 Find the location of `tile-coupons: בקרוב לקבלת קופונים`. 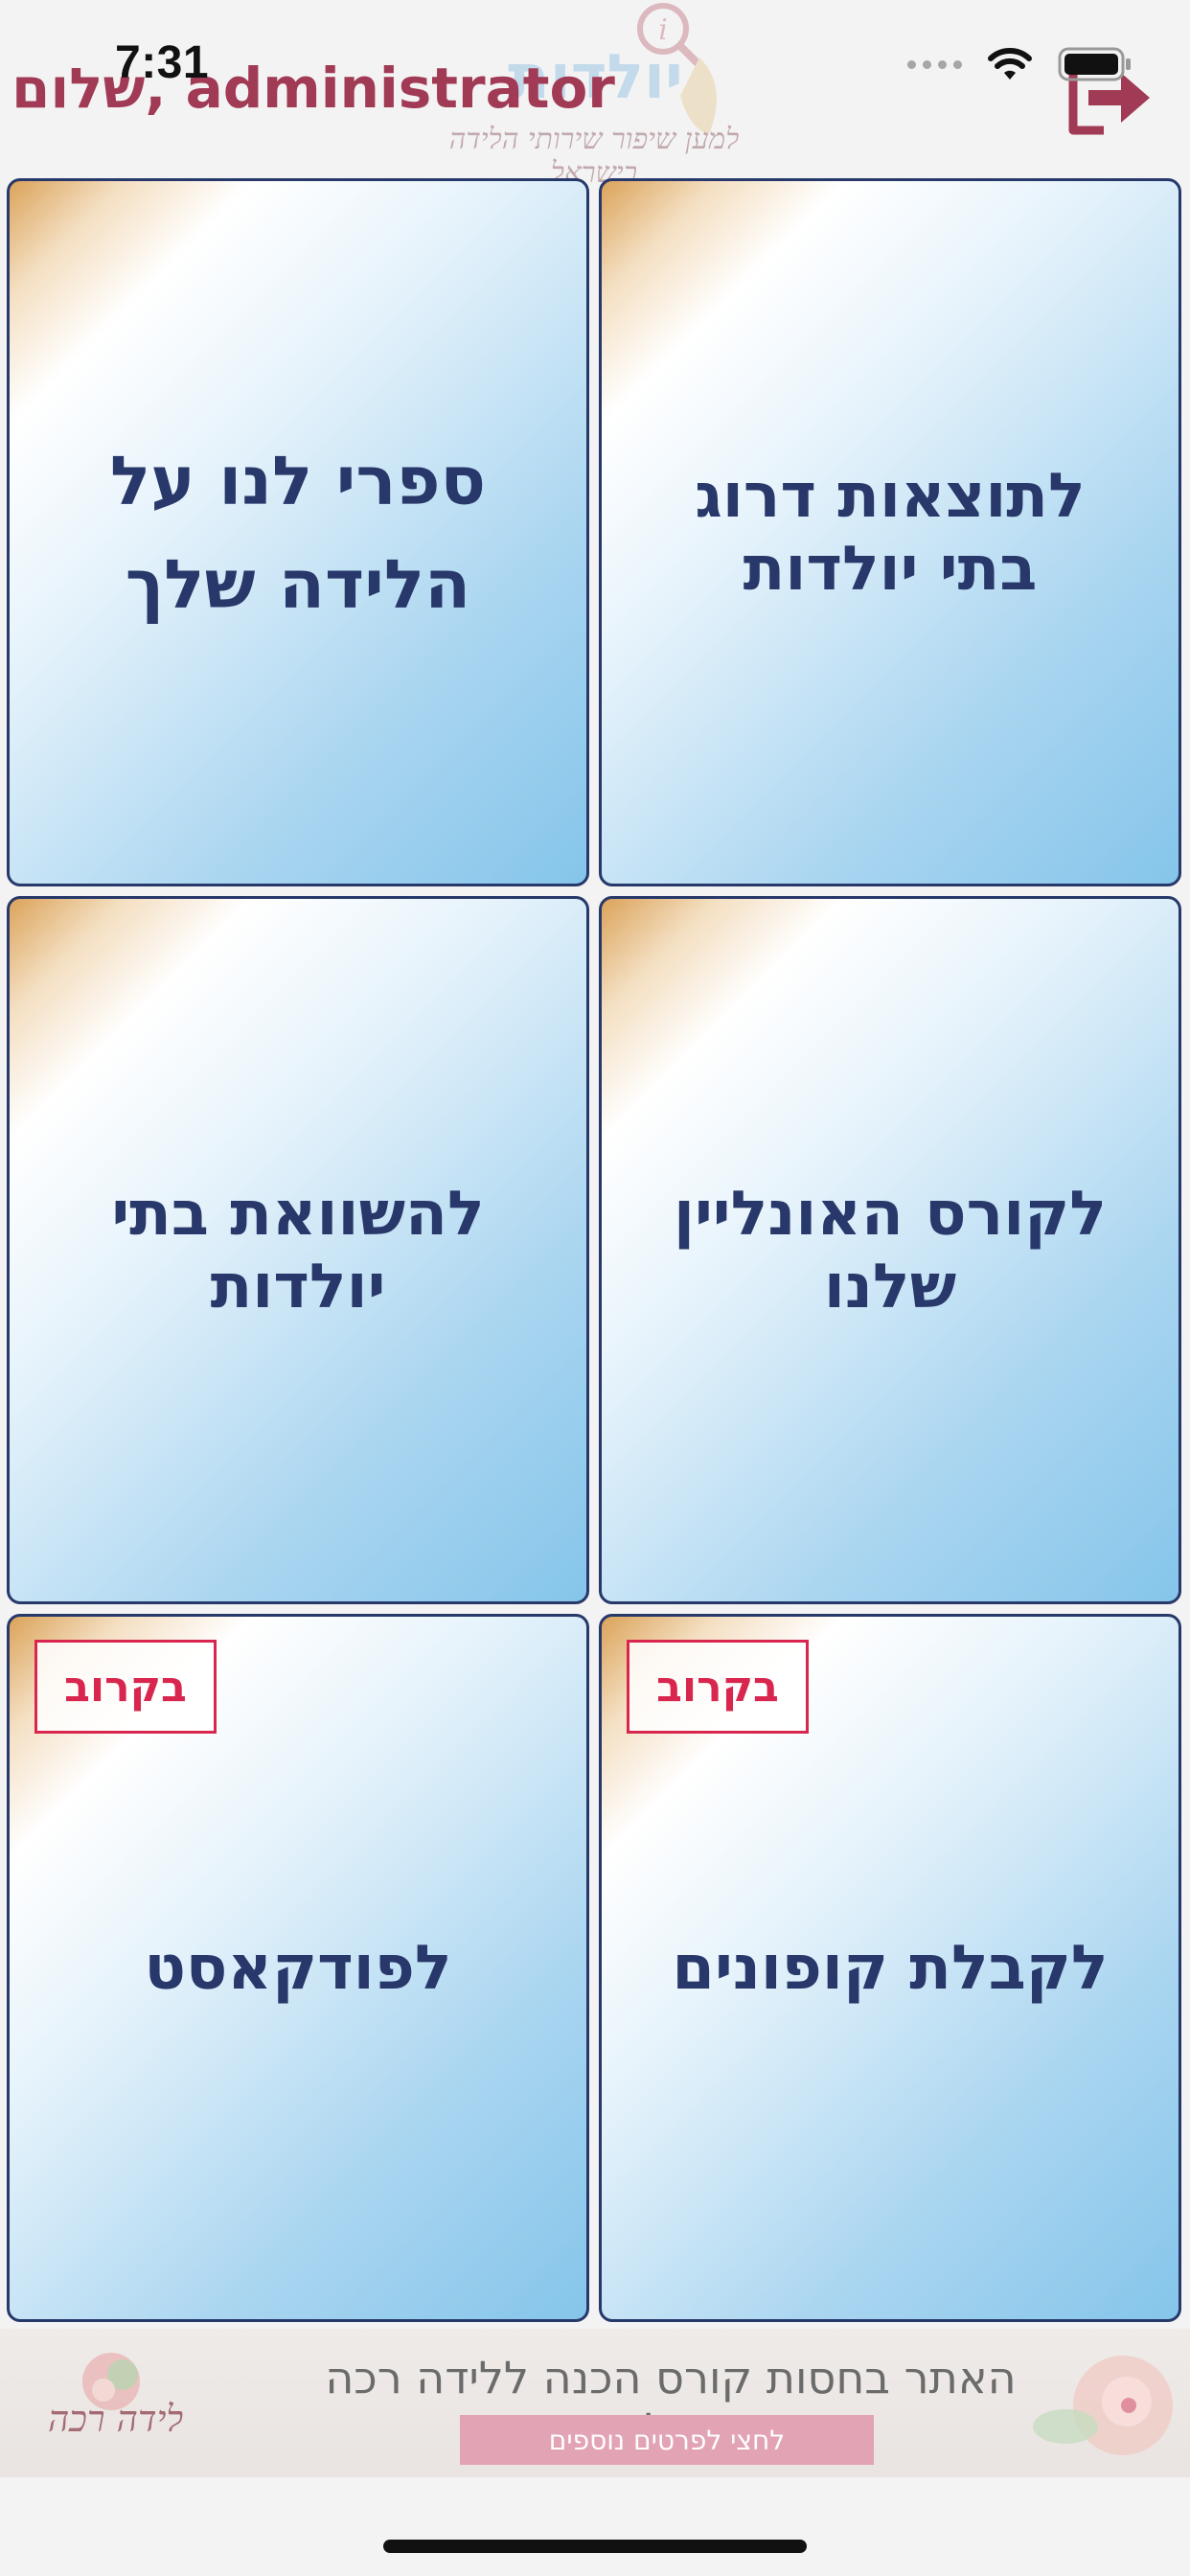

tile-coupons: בקרוב לקבלת קופונים is located at coordinates (890, 1968).